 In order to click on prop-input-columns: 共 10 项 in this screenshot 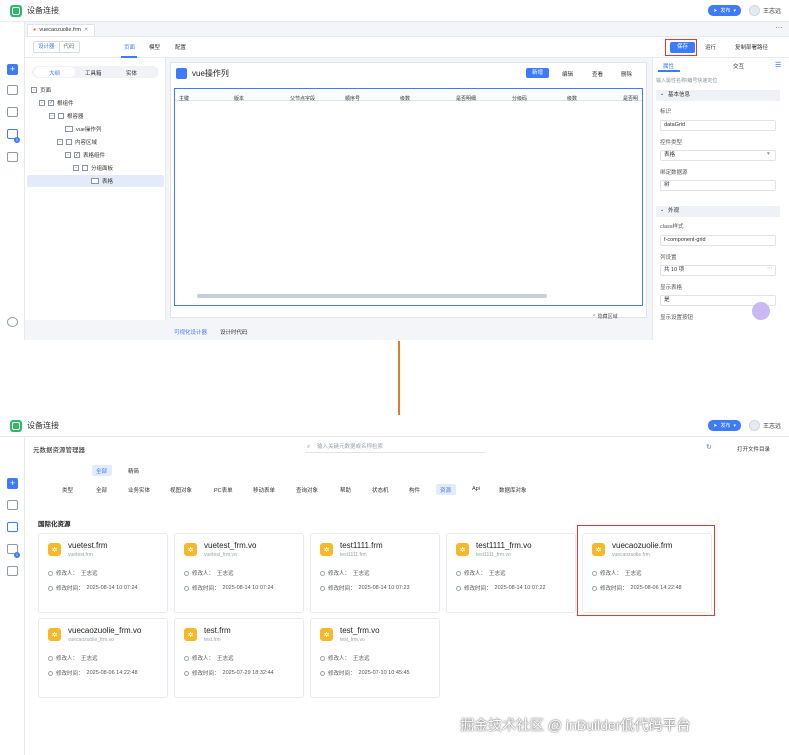, I will do `click(718, 270)`.